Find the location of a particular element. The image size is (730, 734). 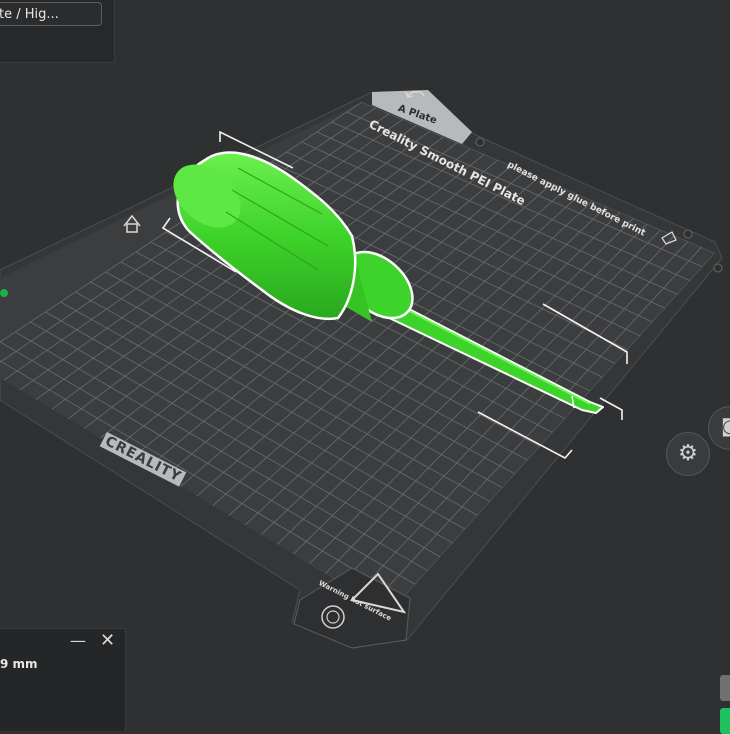

gear-icon: ⚙ is located at coordinates (688, 453).